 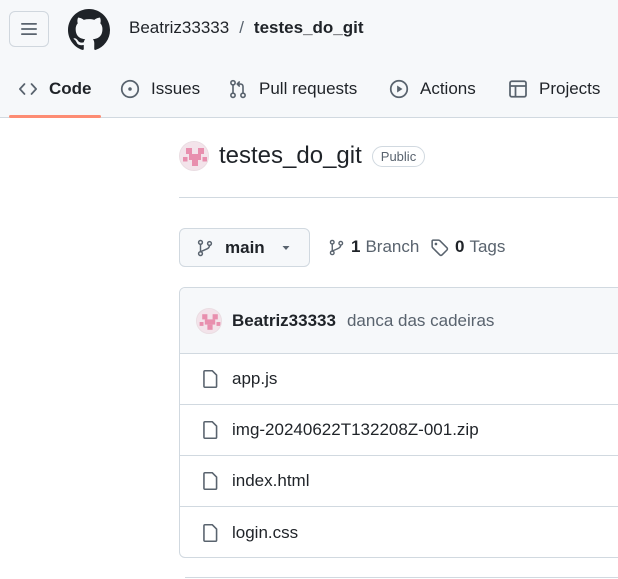 I want to click on commit-author-link: Beatriz33333, so click(x=284, y=321).